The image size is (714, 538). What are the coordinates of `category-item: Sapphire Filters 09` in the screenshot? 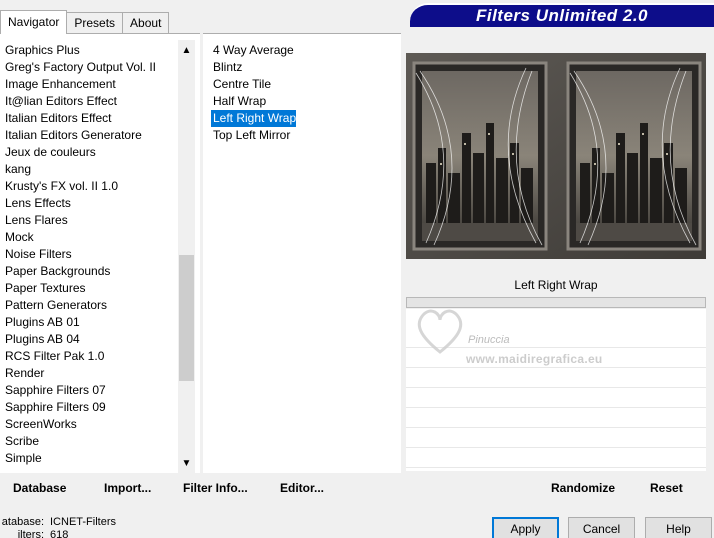 It's located at (89, 407).